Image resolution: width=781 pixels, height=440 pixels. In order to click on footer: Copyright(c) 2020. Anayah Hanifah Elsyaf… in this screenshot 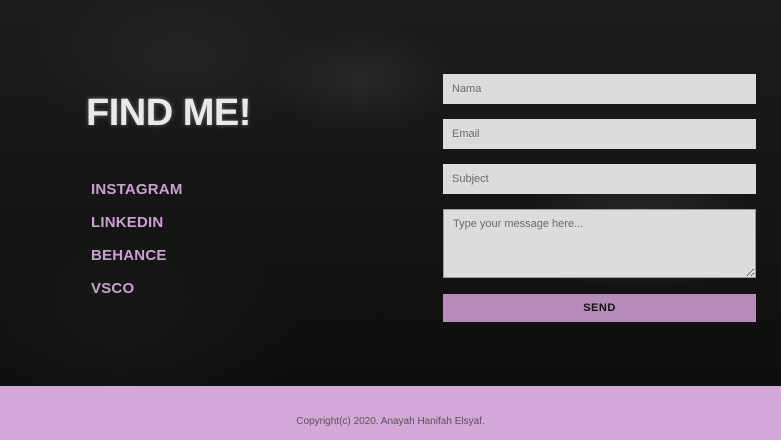, I will do `click(390, 413)`.